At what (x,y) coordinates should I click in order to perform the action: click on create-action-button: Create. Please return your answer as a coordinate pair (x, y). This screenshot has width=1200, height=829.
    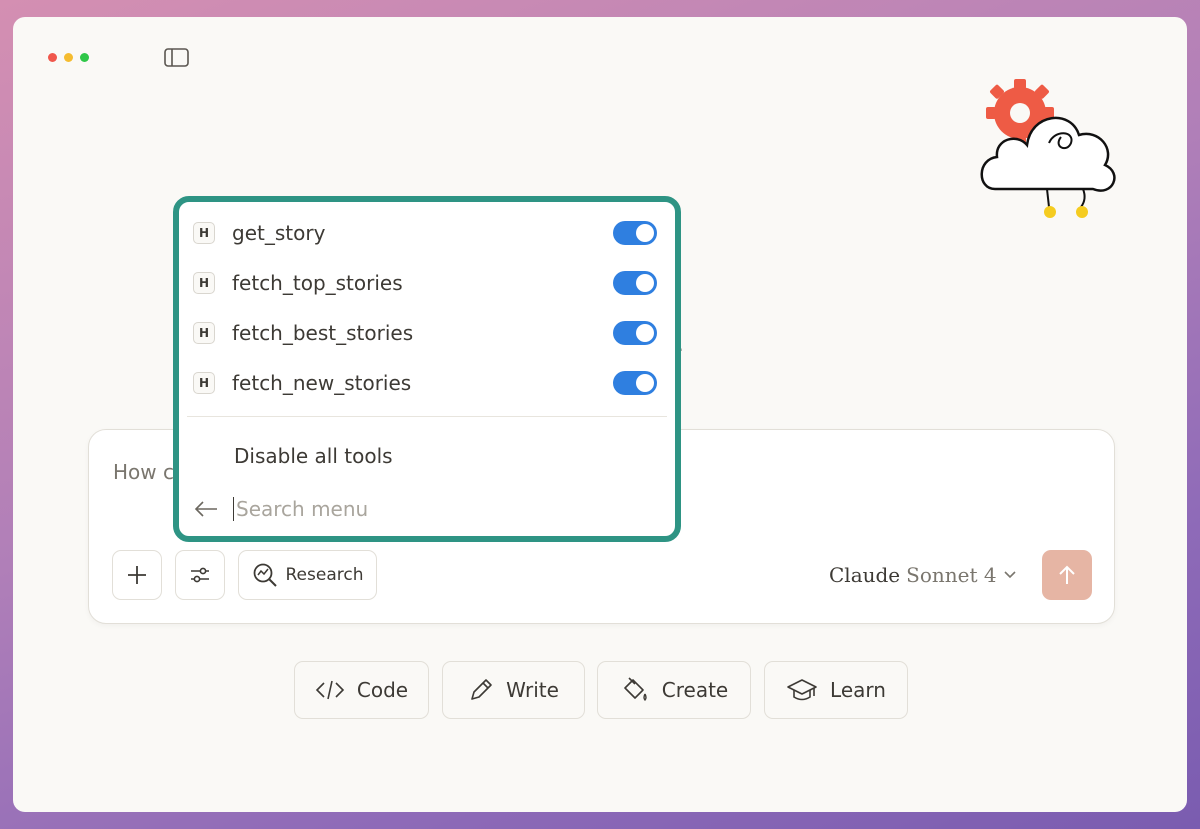
    Looking at the image, I should click on (674, 690).